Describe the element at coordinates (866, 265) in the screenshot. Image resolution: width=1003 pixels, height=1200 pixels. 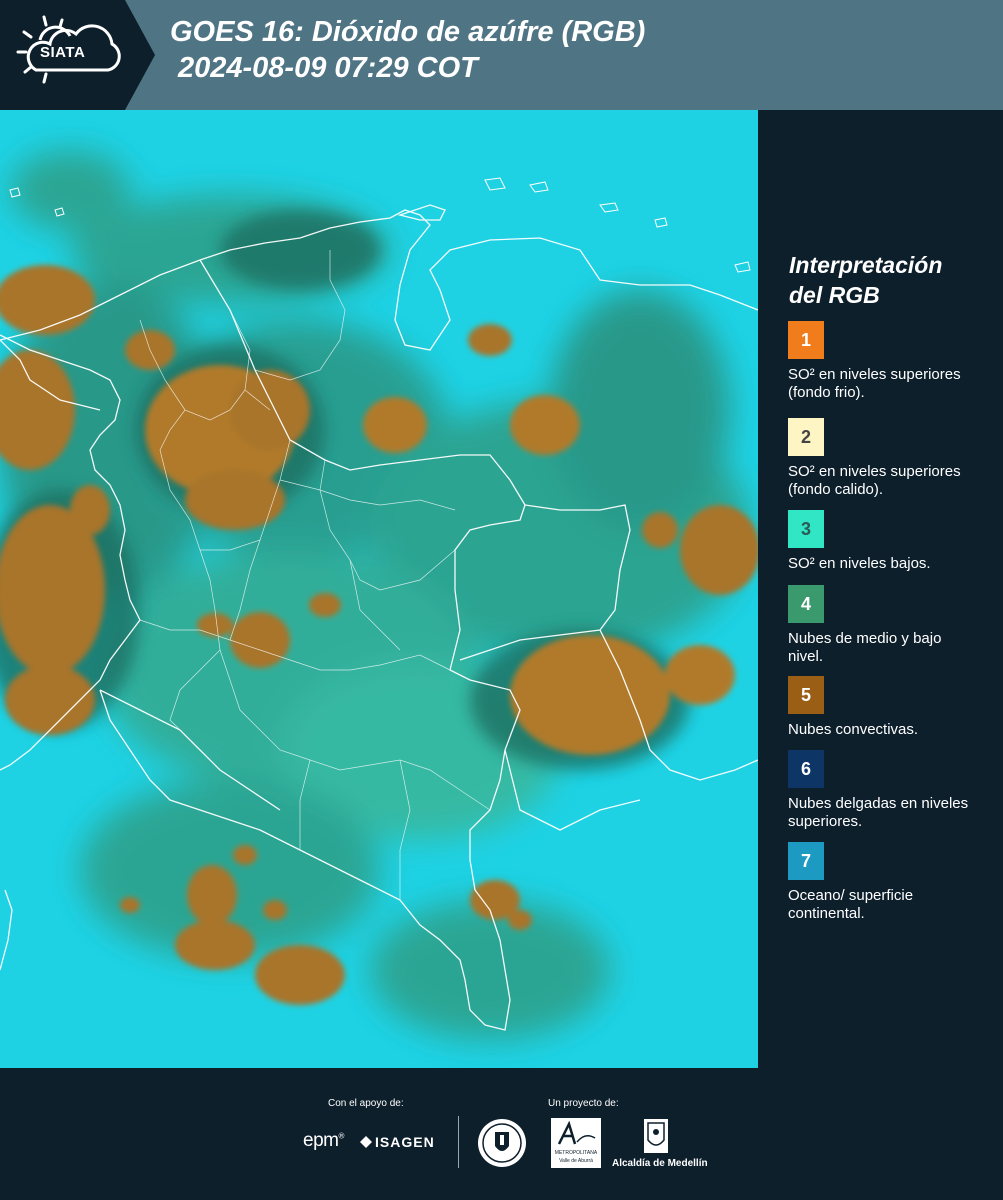
I see `legend-title-line-1: Interpretación` at that location.